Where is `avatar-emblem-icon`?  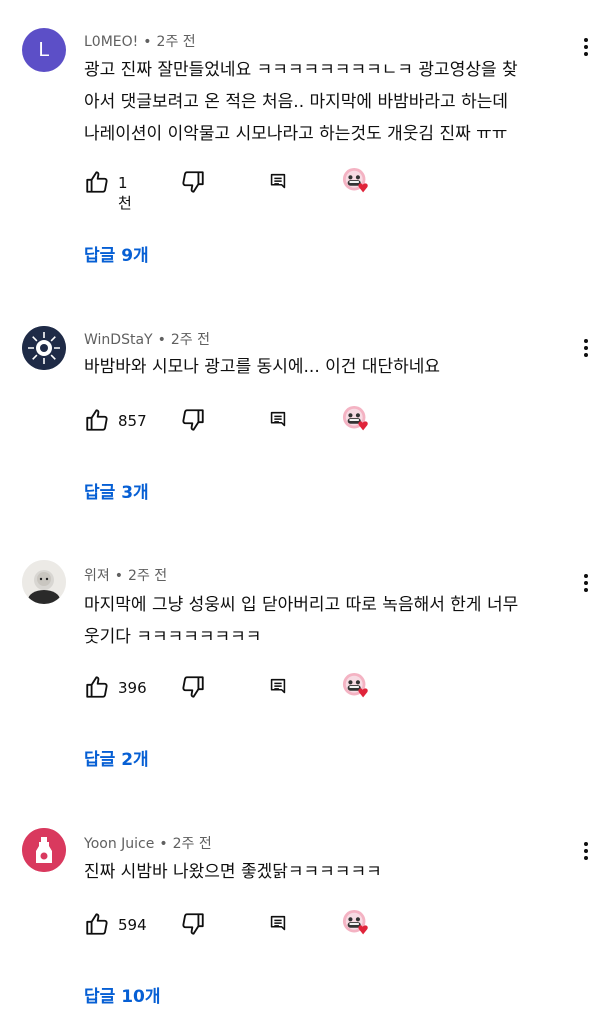 avatar-emblem-icon is located at coordinates (44, 348).